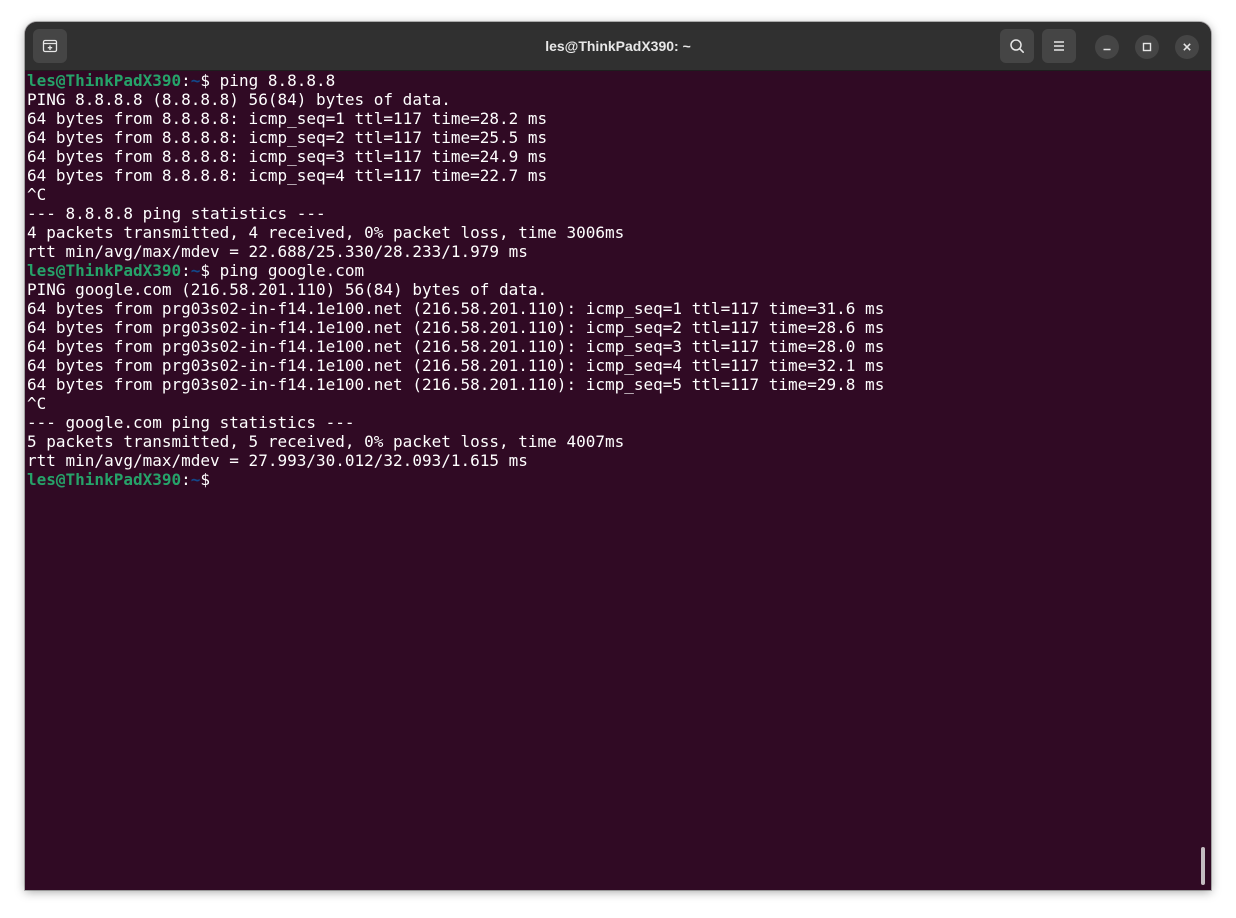  What do you see at coordinates (292, 270) in the screenshot?
I see `command-text: ping google.com` at bounding box center [292, 270].